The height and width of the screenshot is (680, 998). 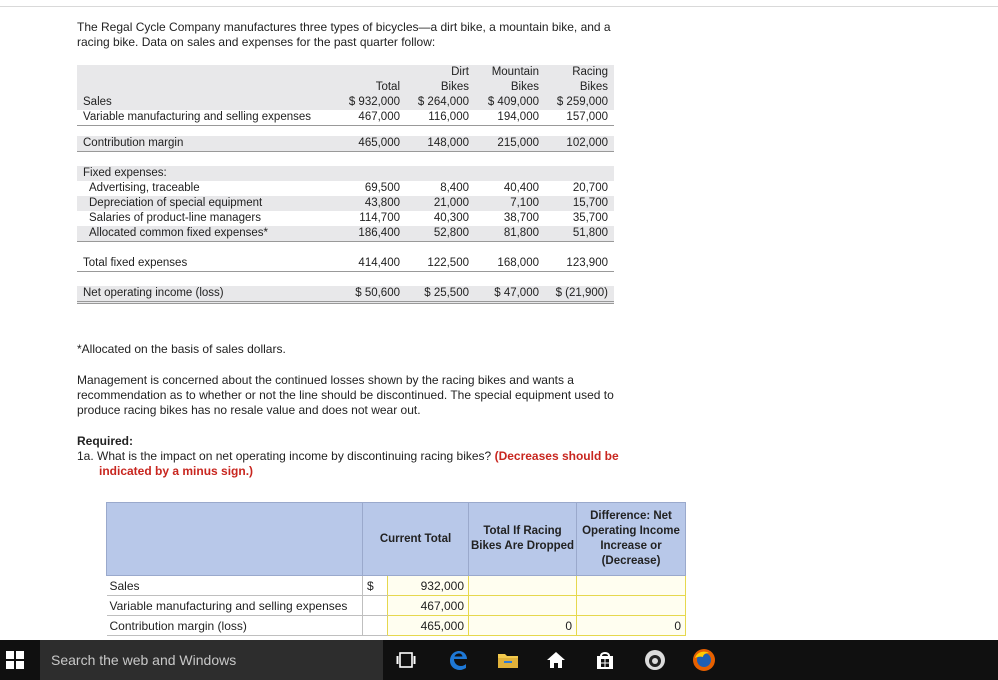 I want to click on row-label: Contribution margin, so click(x=133, y=143).